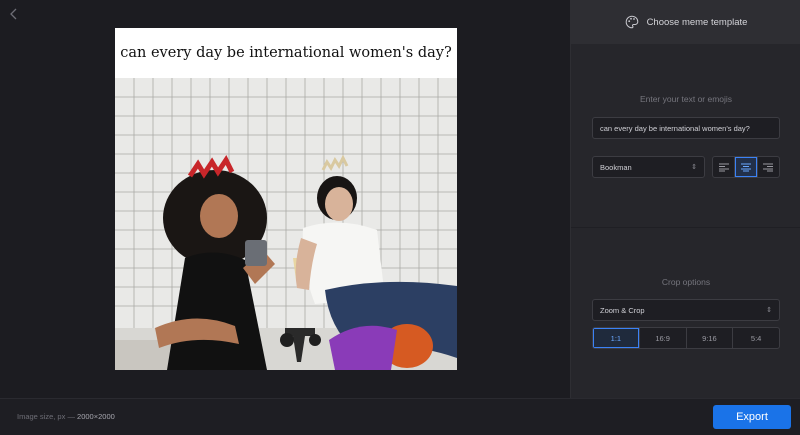  What do you see at coordinates (685, 227) in the screenshot?
I see `panel-divider` at bounding box center [685, 227].